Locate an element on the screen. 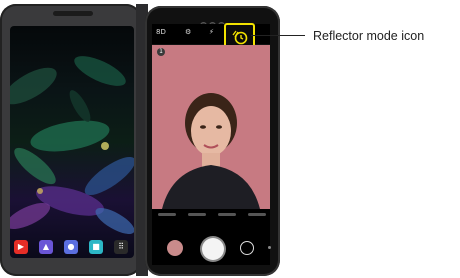 This screenshot has width=460, height=278. shutter-button is located at coordinates (213, 249).